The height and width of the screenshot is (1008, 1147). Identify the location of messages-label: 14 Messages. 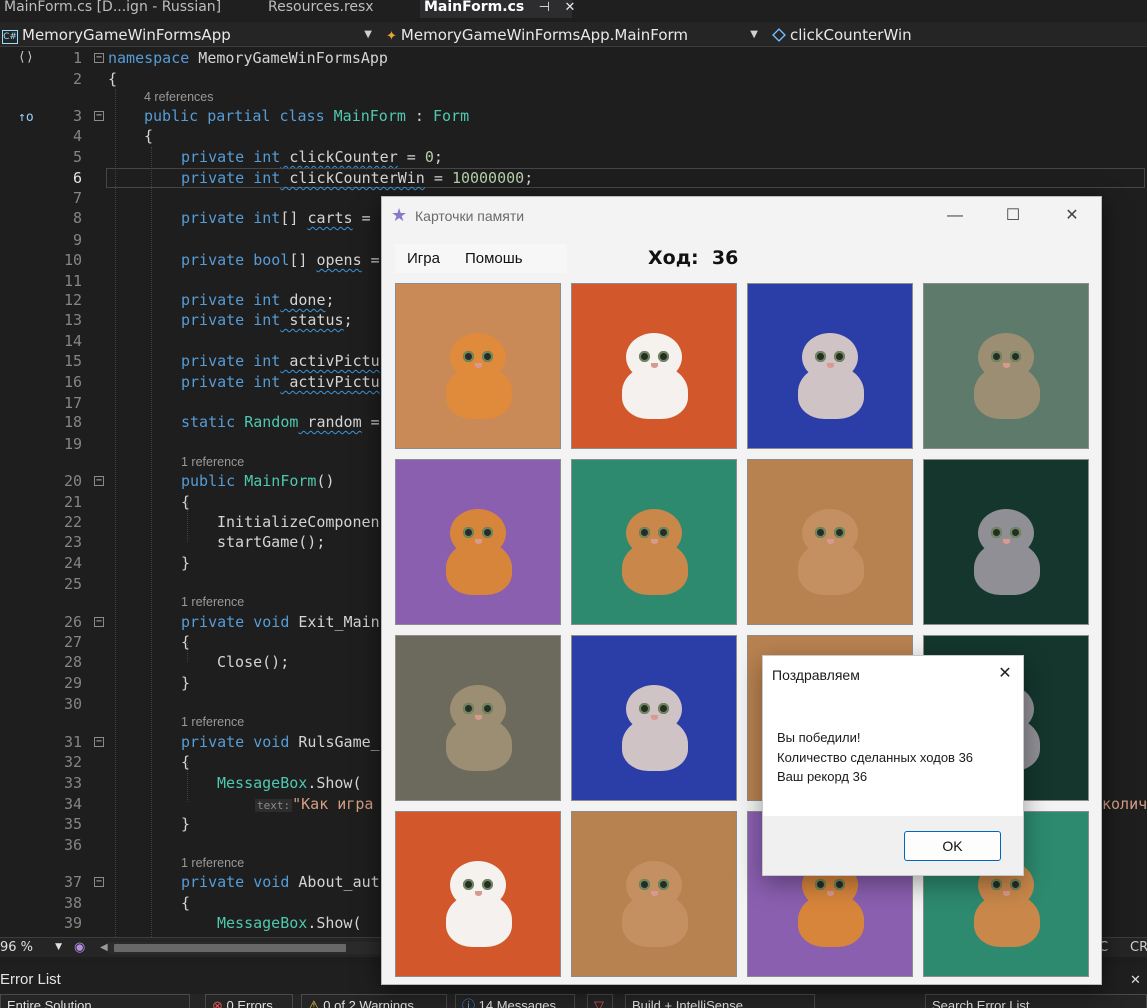
(517, 1003).